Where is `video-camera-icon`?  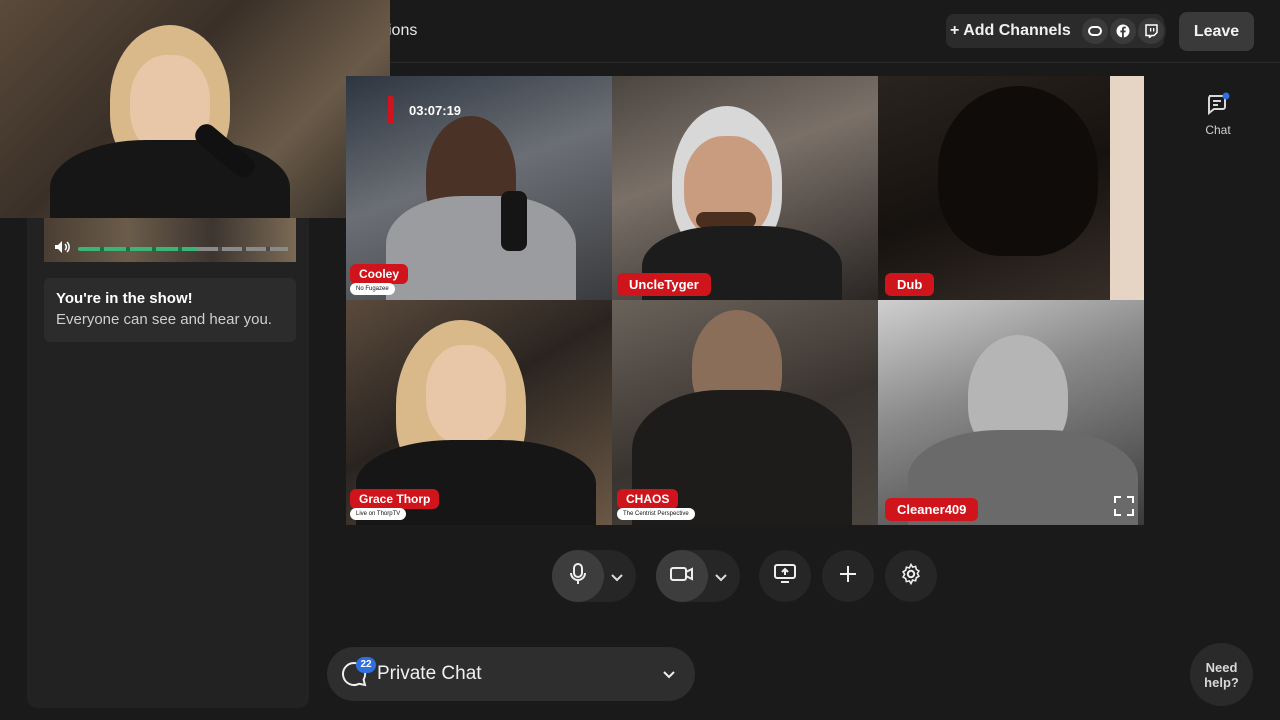 video-camera-icon is located at coordinates (682, 576).